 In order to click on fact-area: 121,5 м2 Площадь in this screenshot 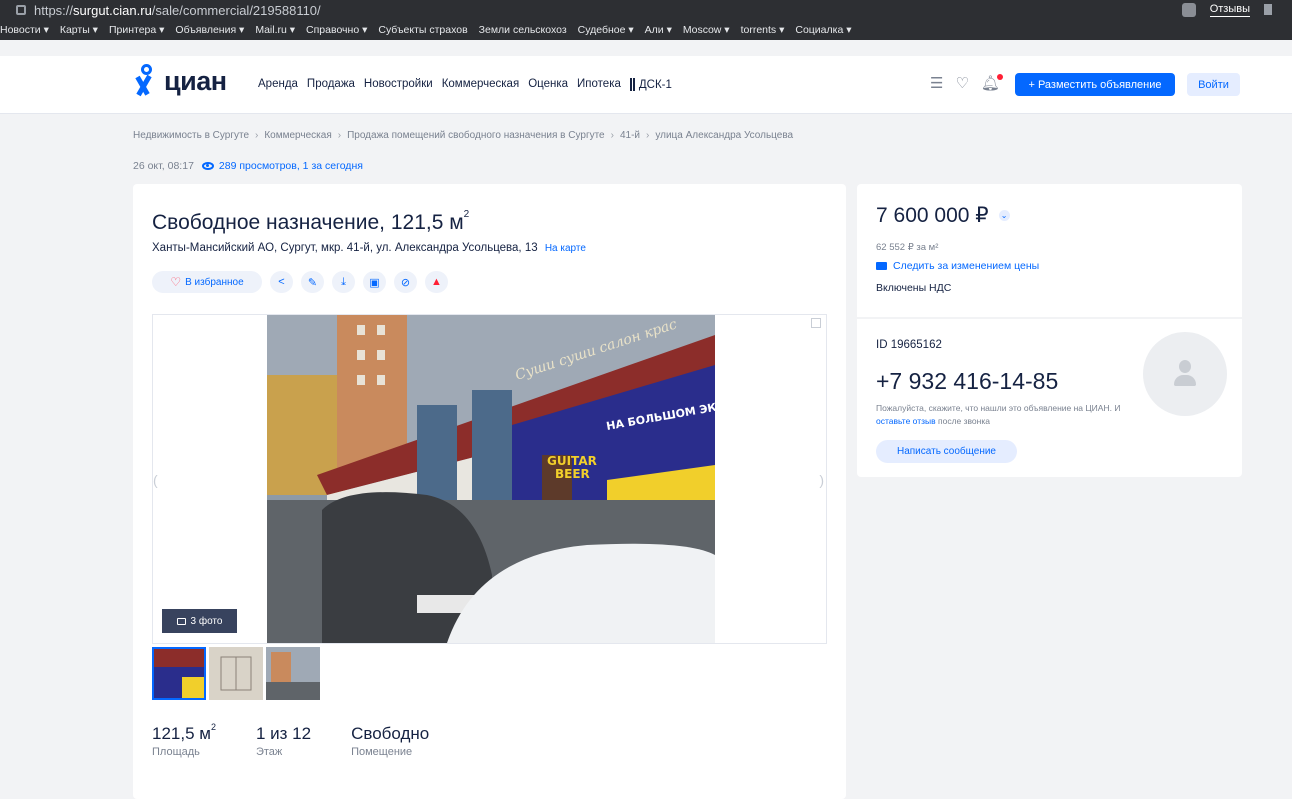, I will do `click(184, 740)`.